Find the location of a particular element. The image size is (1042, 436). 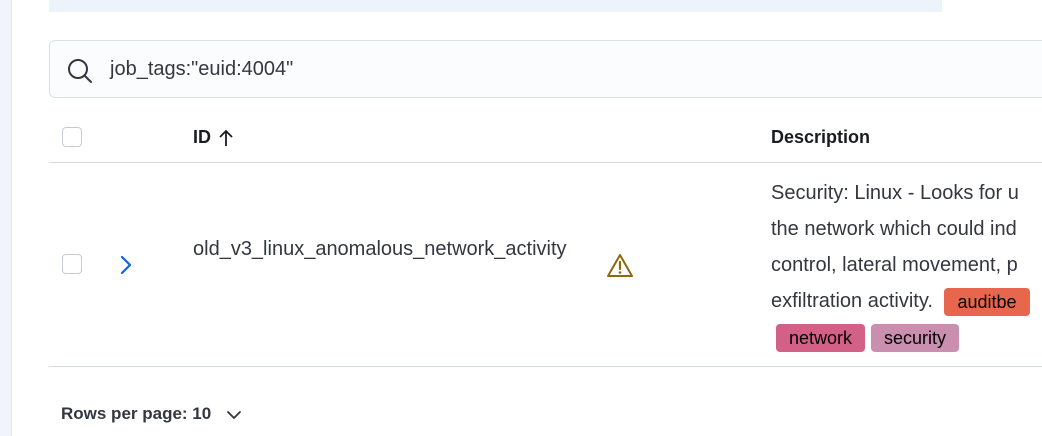

description-line: the network which could ind is located at coordinates (894, 229).